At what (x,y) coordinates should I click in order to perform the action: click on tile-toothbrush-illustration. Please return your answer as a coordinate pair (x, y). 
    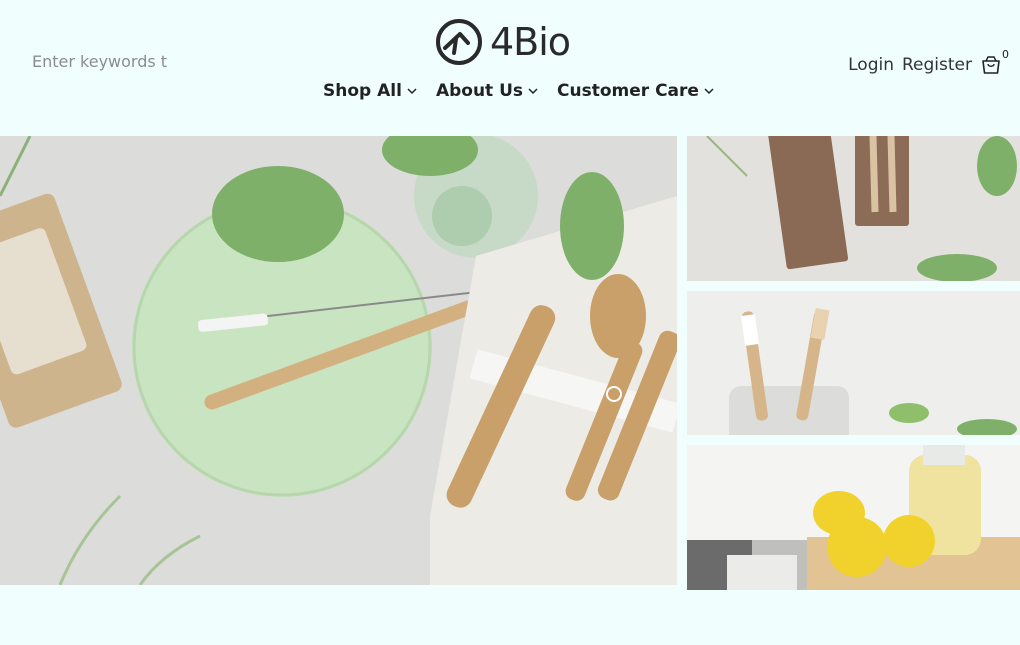
    Looking at the image, I should click on (853, 363).